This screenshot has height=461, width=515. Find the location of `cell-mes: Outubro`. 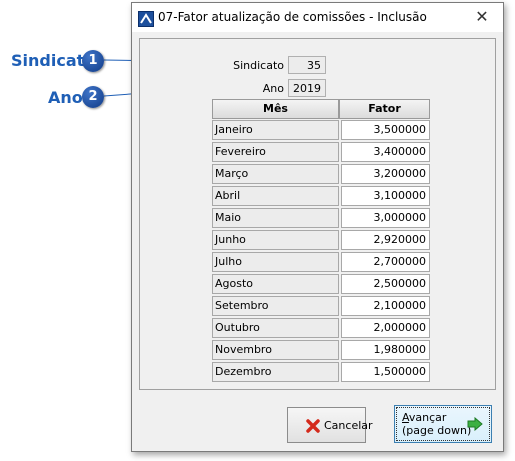

cell-mes: Outubro is located at coordinates (275, 328).